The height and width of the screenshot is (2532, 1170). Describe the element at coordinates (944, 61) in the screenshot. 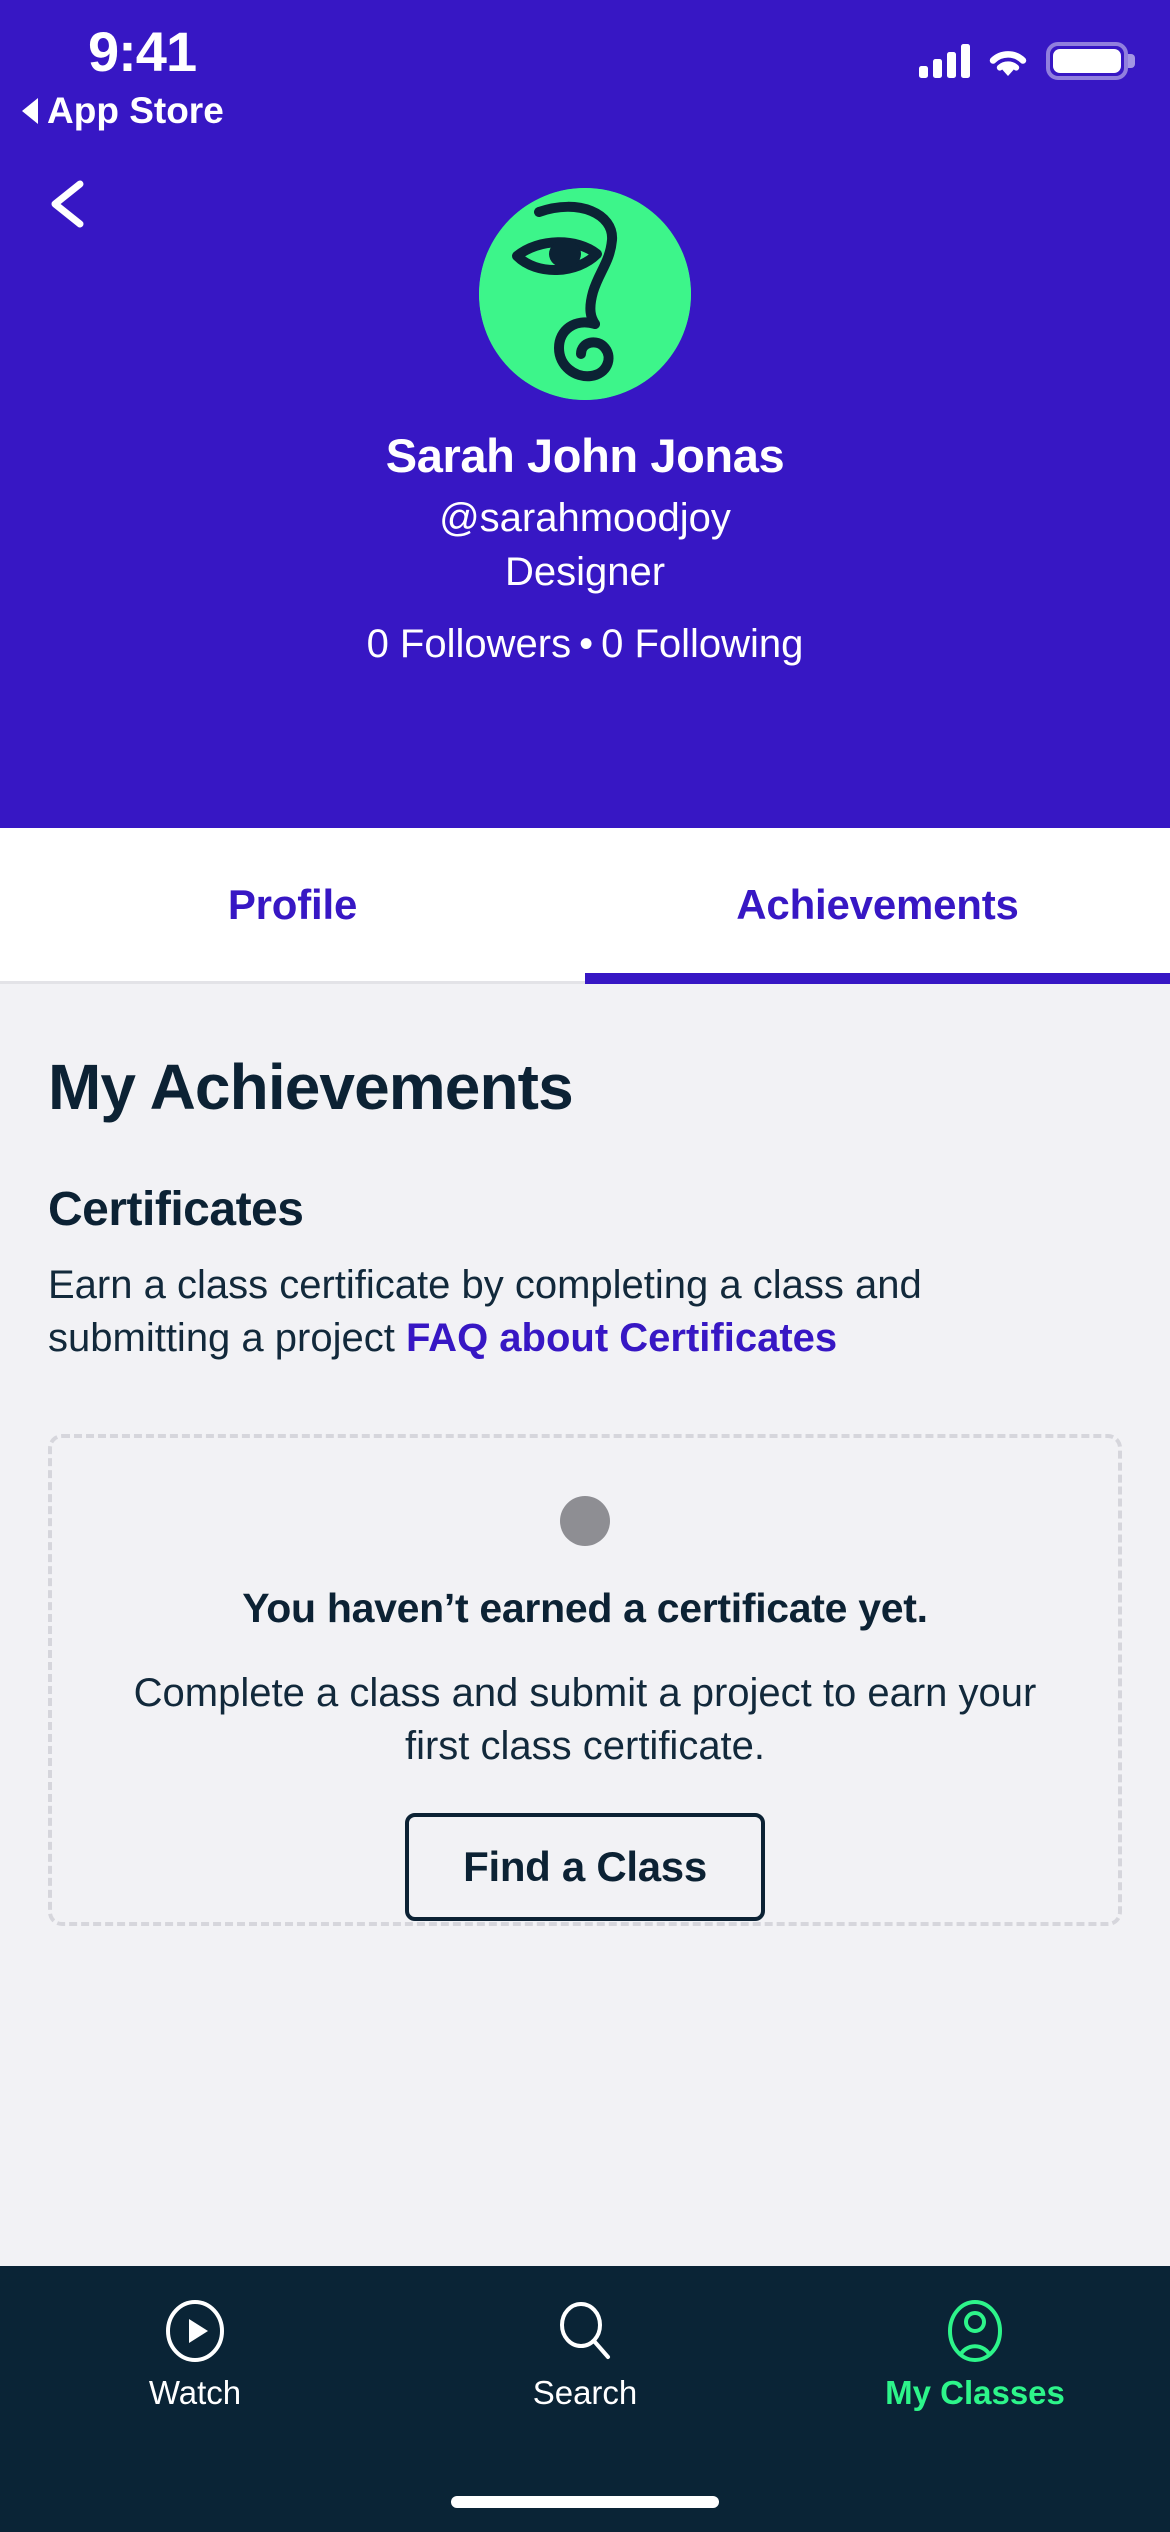

I see `cellular-signal-icon` at that location.